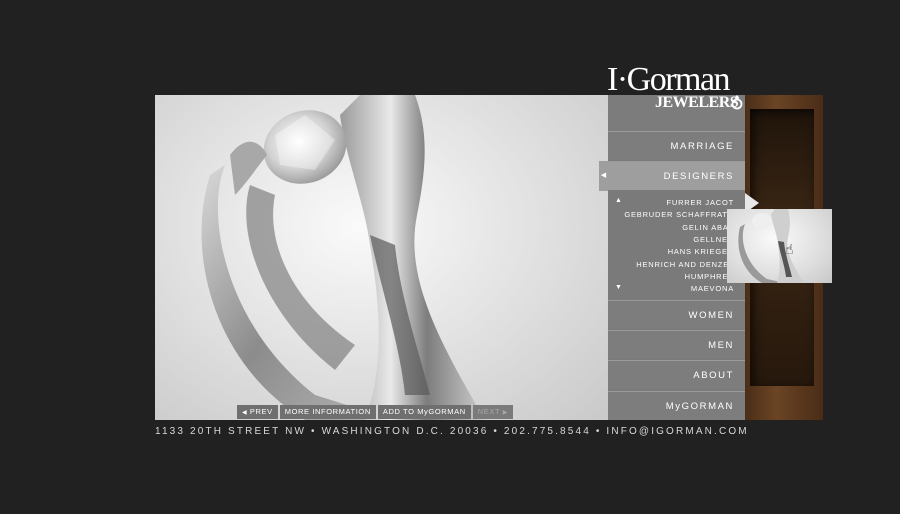 This screenshot has height=514, width=900. I want to click on designer-item: HENRICH AND DENZEL, so click(685, 264).